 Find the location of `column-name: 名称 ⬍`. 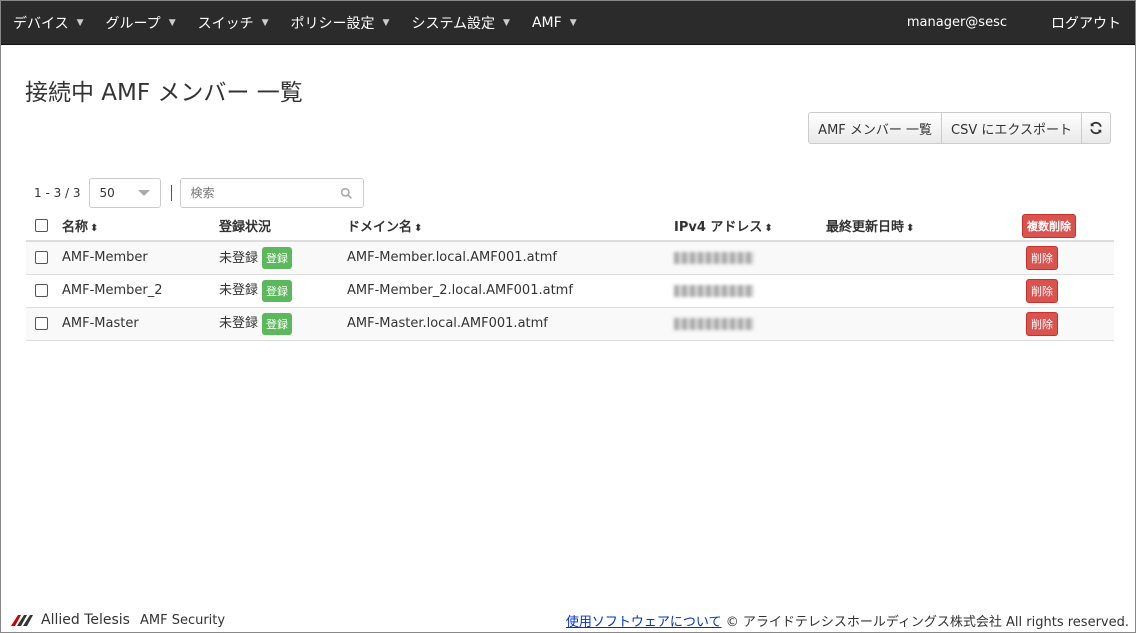

column-name: 名称 ⬍ is located at coordinates (140, 226).